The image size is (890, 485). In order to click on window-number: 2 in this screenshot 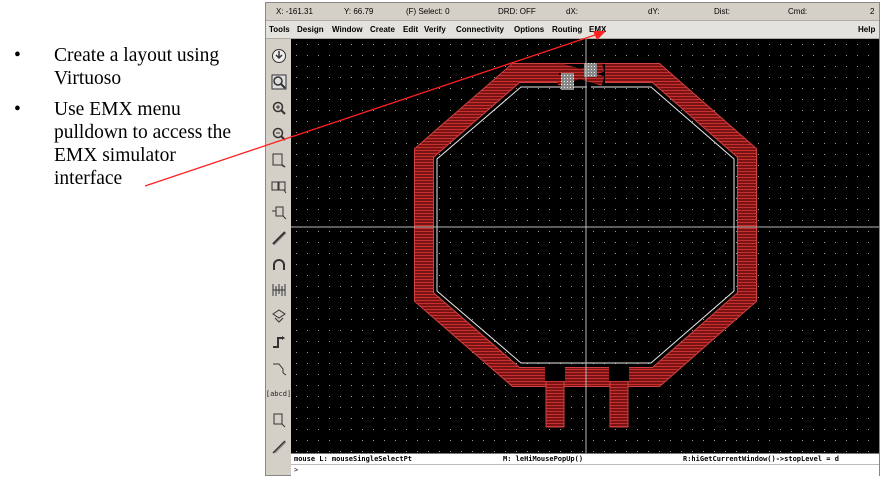, I will do `click(872, 11)`.